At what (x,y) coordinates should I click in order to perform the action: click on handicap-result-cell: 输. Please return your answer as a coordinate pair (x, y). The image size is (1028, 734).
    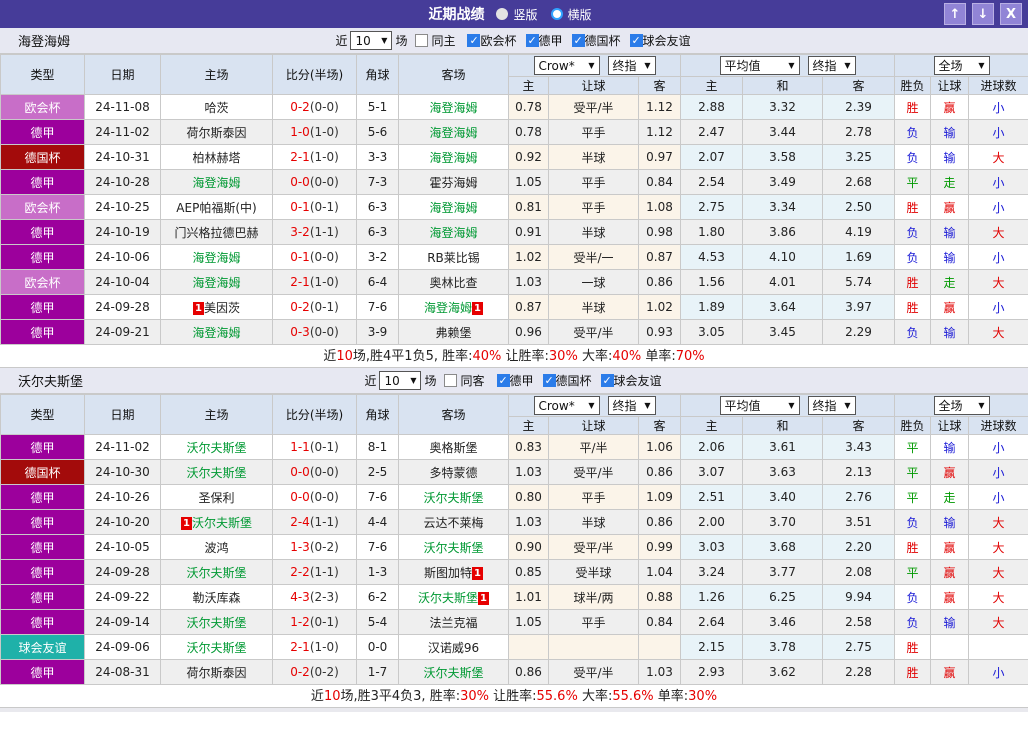
    Looking at the image, I should click on (950, 332).